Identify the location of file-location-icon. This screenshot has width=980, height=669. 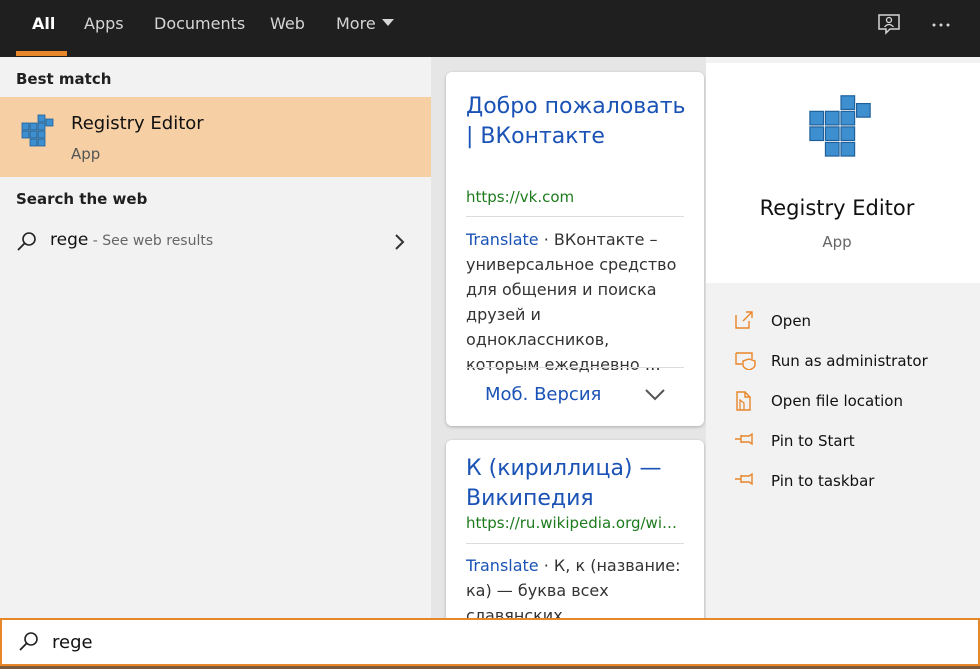
(743, 401).